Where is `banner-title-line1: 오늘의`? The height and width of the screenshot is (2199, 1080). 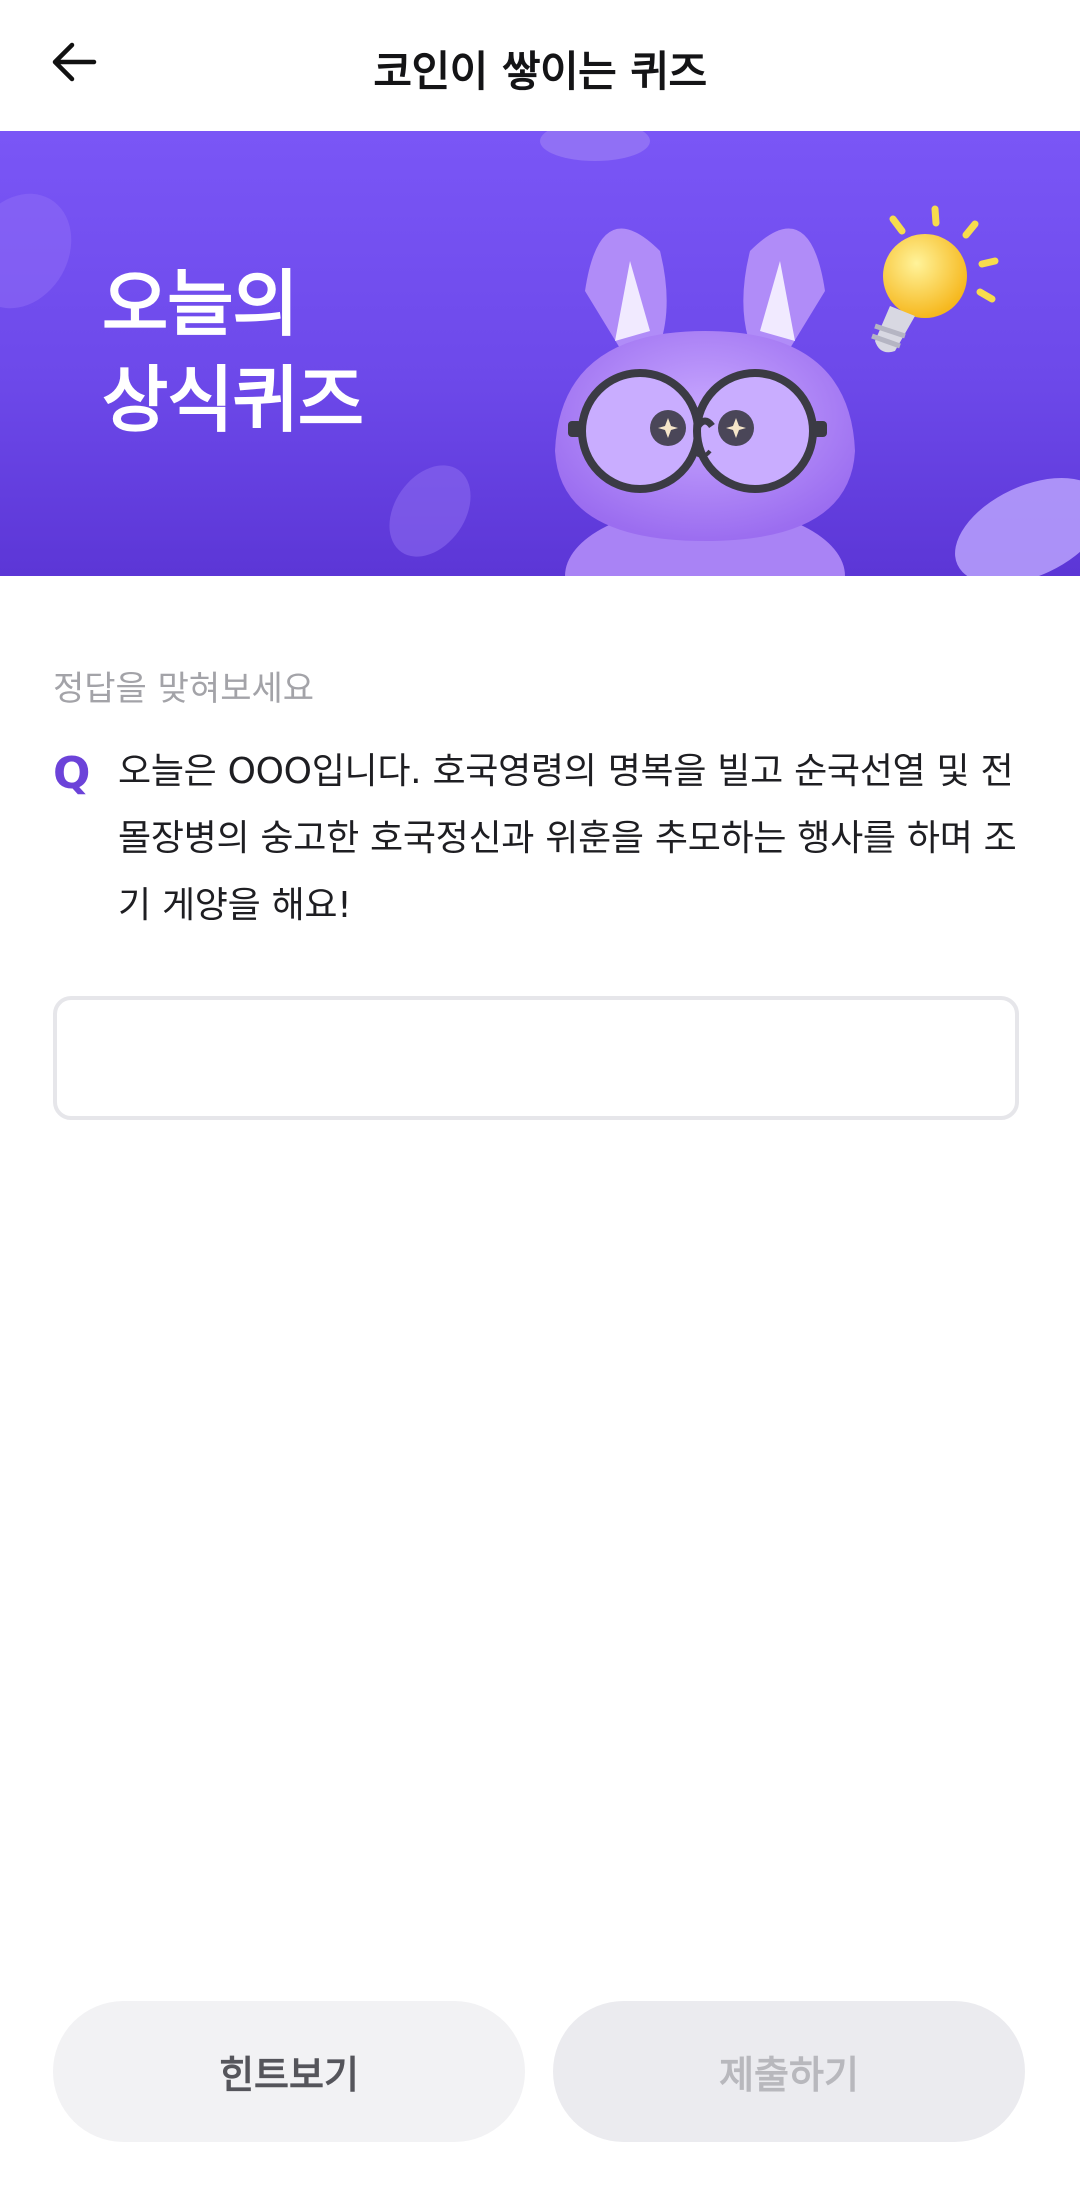
banner-title-line1: 오늘의 is located at coordinates (200, 304).